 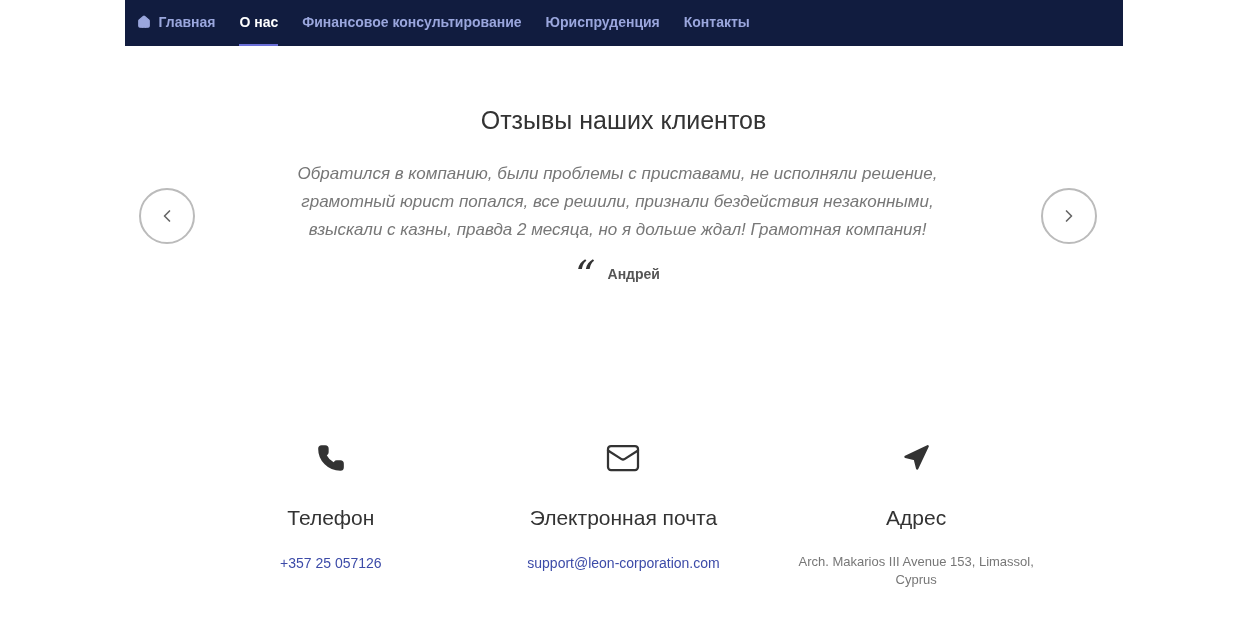 I want to click on nav-link: О нас, so click(x=259, y=23).